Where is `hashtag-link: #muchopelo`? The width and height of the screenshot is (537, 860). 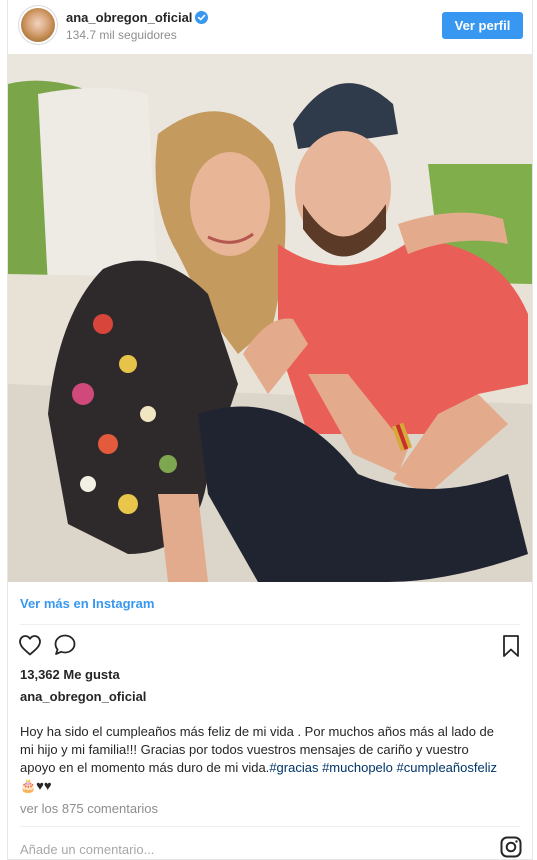 hashtag-link: #muchopelo is located at coordinates (357, 767).